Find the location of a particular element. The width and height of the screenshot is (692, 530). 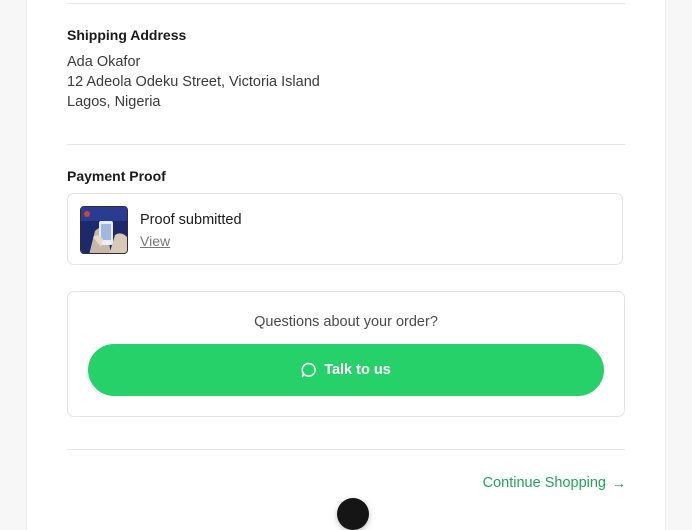

talk-to-us-button: Talk to us is located at coordinates (346, 370).